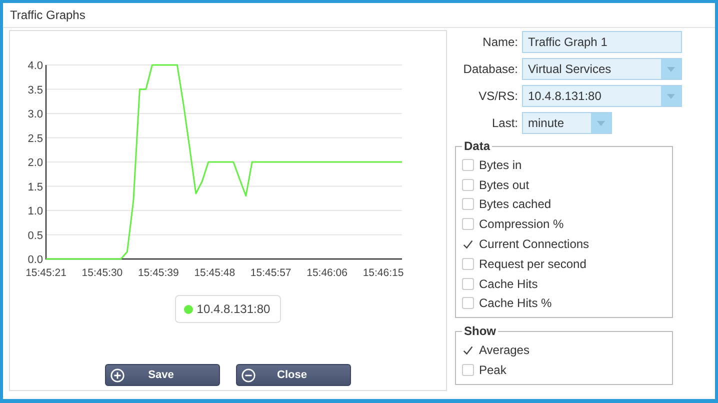 The height and width of the screenshot is (403, 718). I want to click on dropdown: minute, so click(567, 123).